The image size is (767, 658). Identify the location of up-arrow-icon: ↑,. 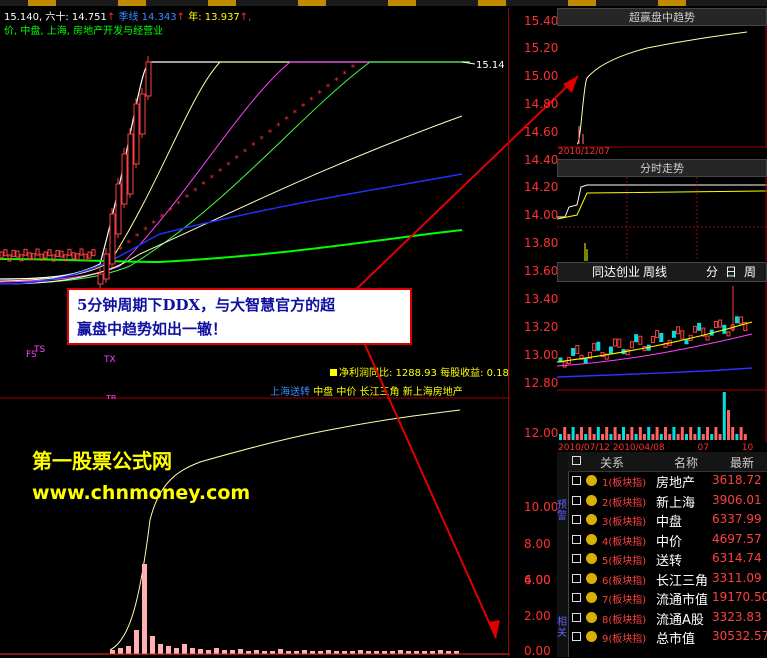
(245, 17).